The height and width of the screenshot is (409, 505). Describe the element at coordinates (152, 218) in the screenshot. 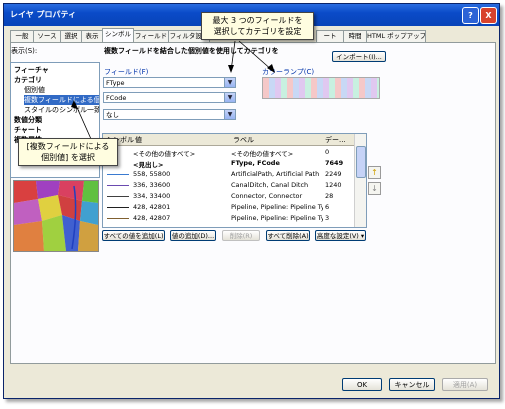

I see `row-value: 428, 42807` at that location.